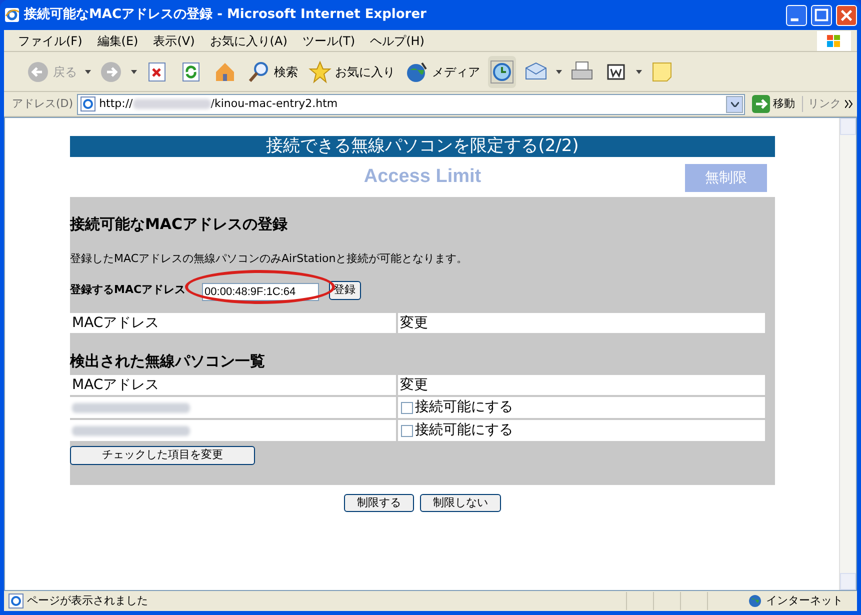  Describe the element at coordinates (168, 361) in the screenshot. I see `section-heading: 検出された無線パソコン一覧` at that location.